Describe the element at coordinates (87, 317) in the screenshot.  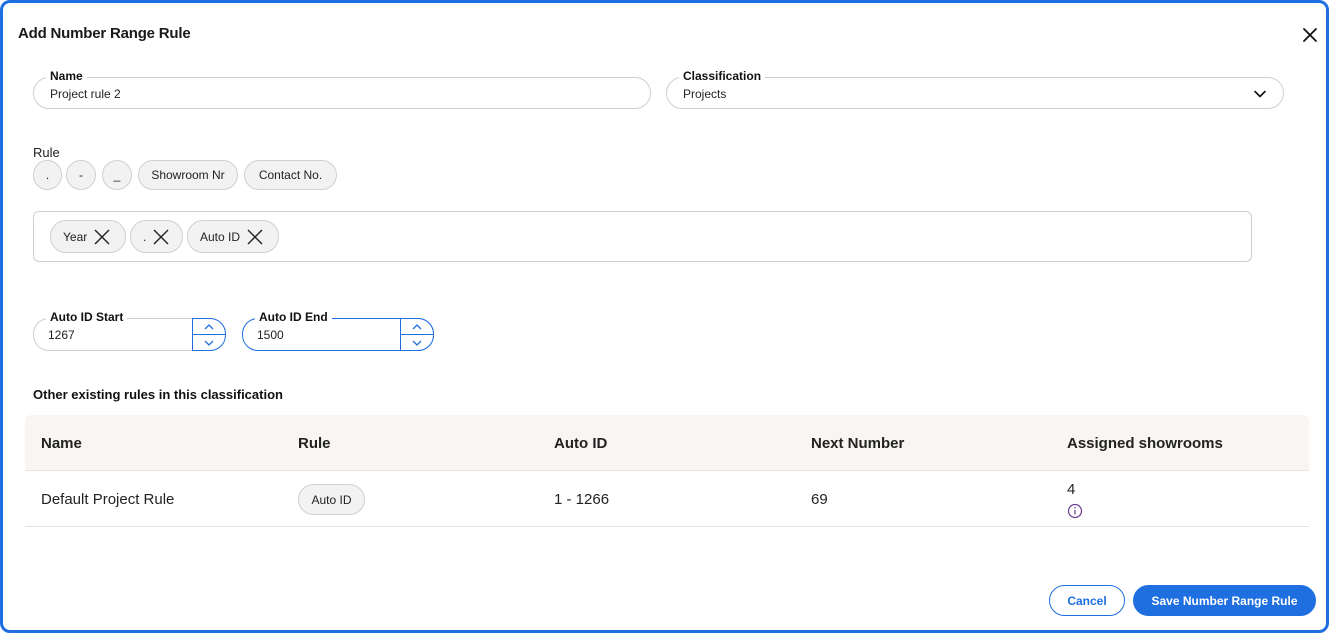
I see `auto-id-start-label: Auto ID Start` at that location.